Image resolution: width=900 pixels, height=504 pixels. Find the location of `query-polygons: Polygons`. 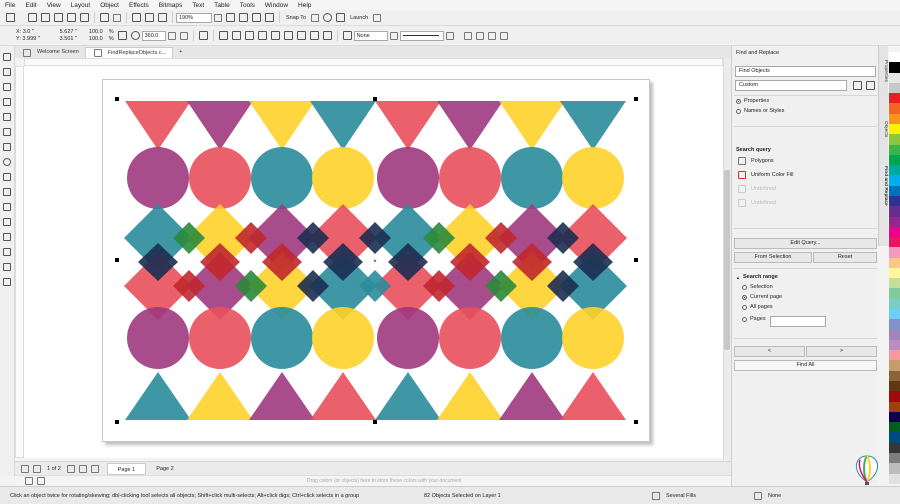

query-polygons: Polygons is located at coordinates (805, 161).